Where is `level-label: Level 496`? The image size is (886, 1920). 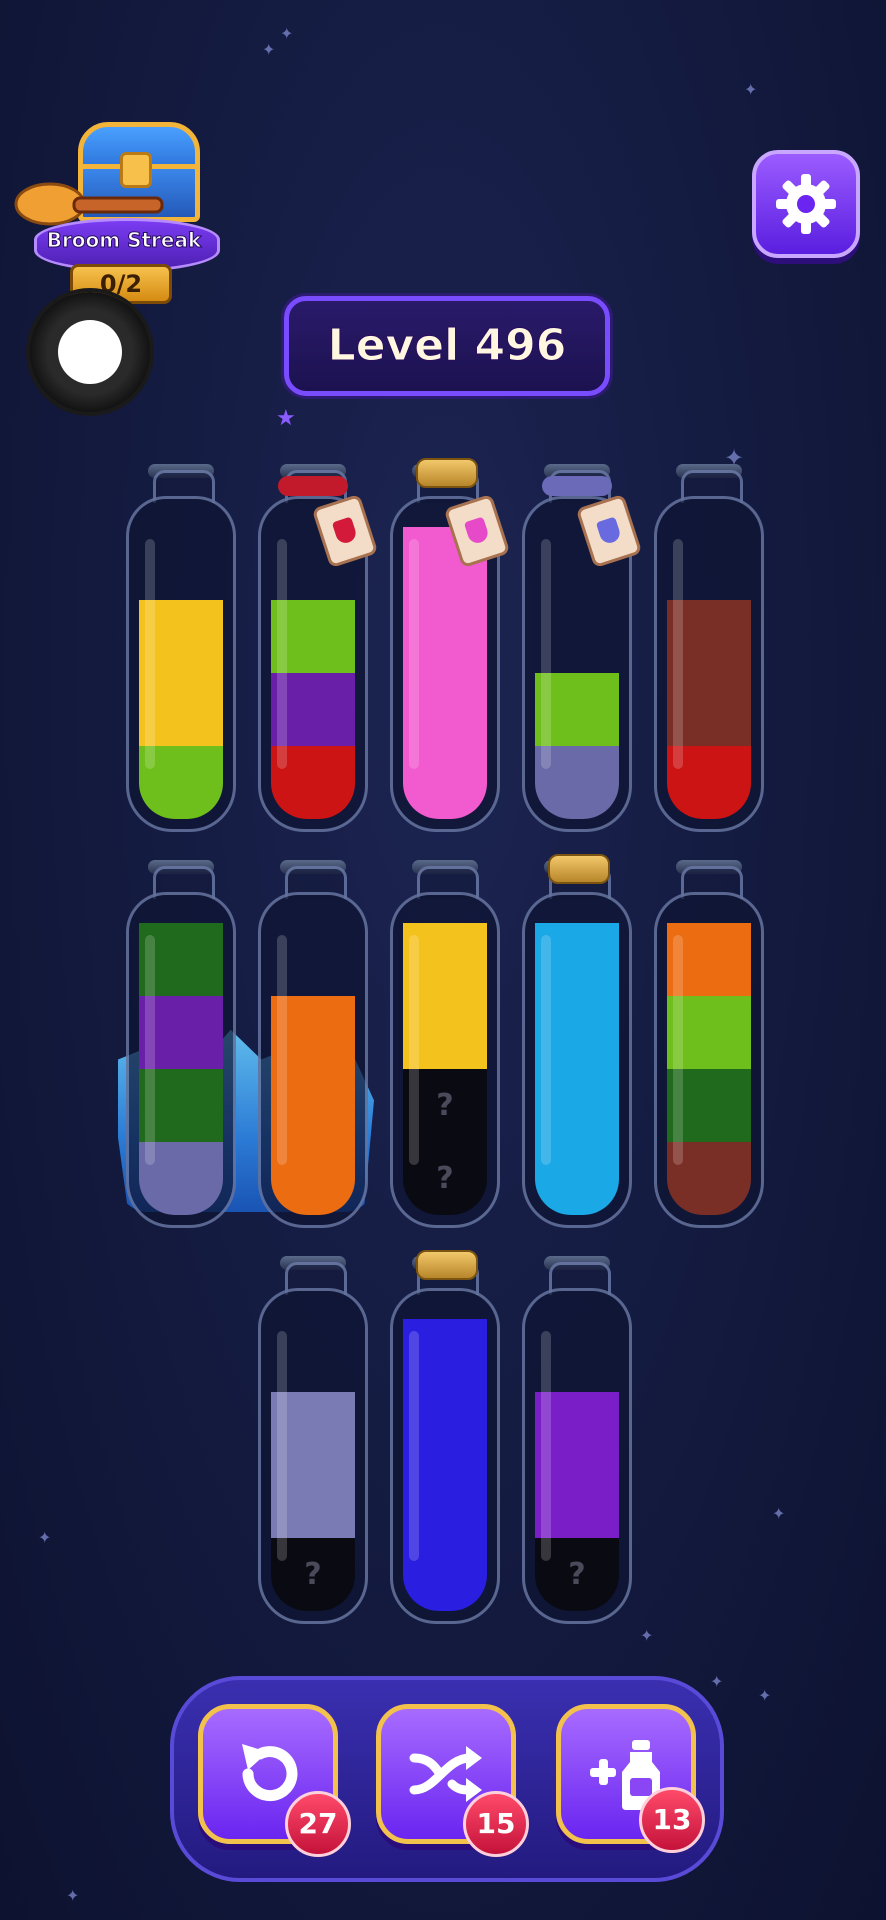
level-label: Level 496 is located at coordinates (447, 346).